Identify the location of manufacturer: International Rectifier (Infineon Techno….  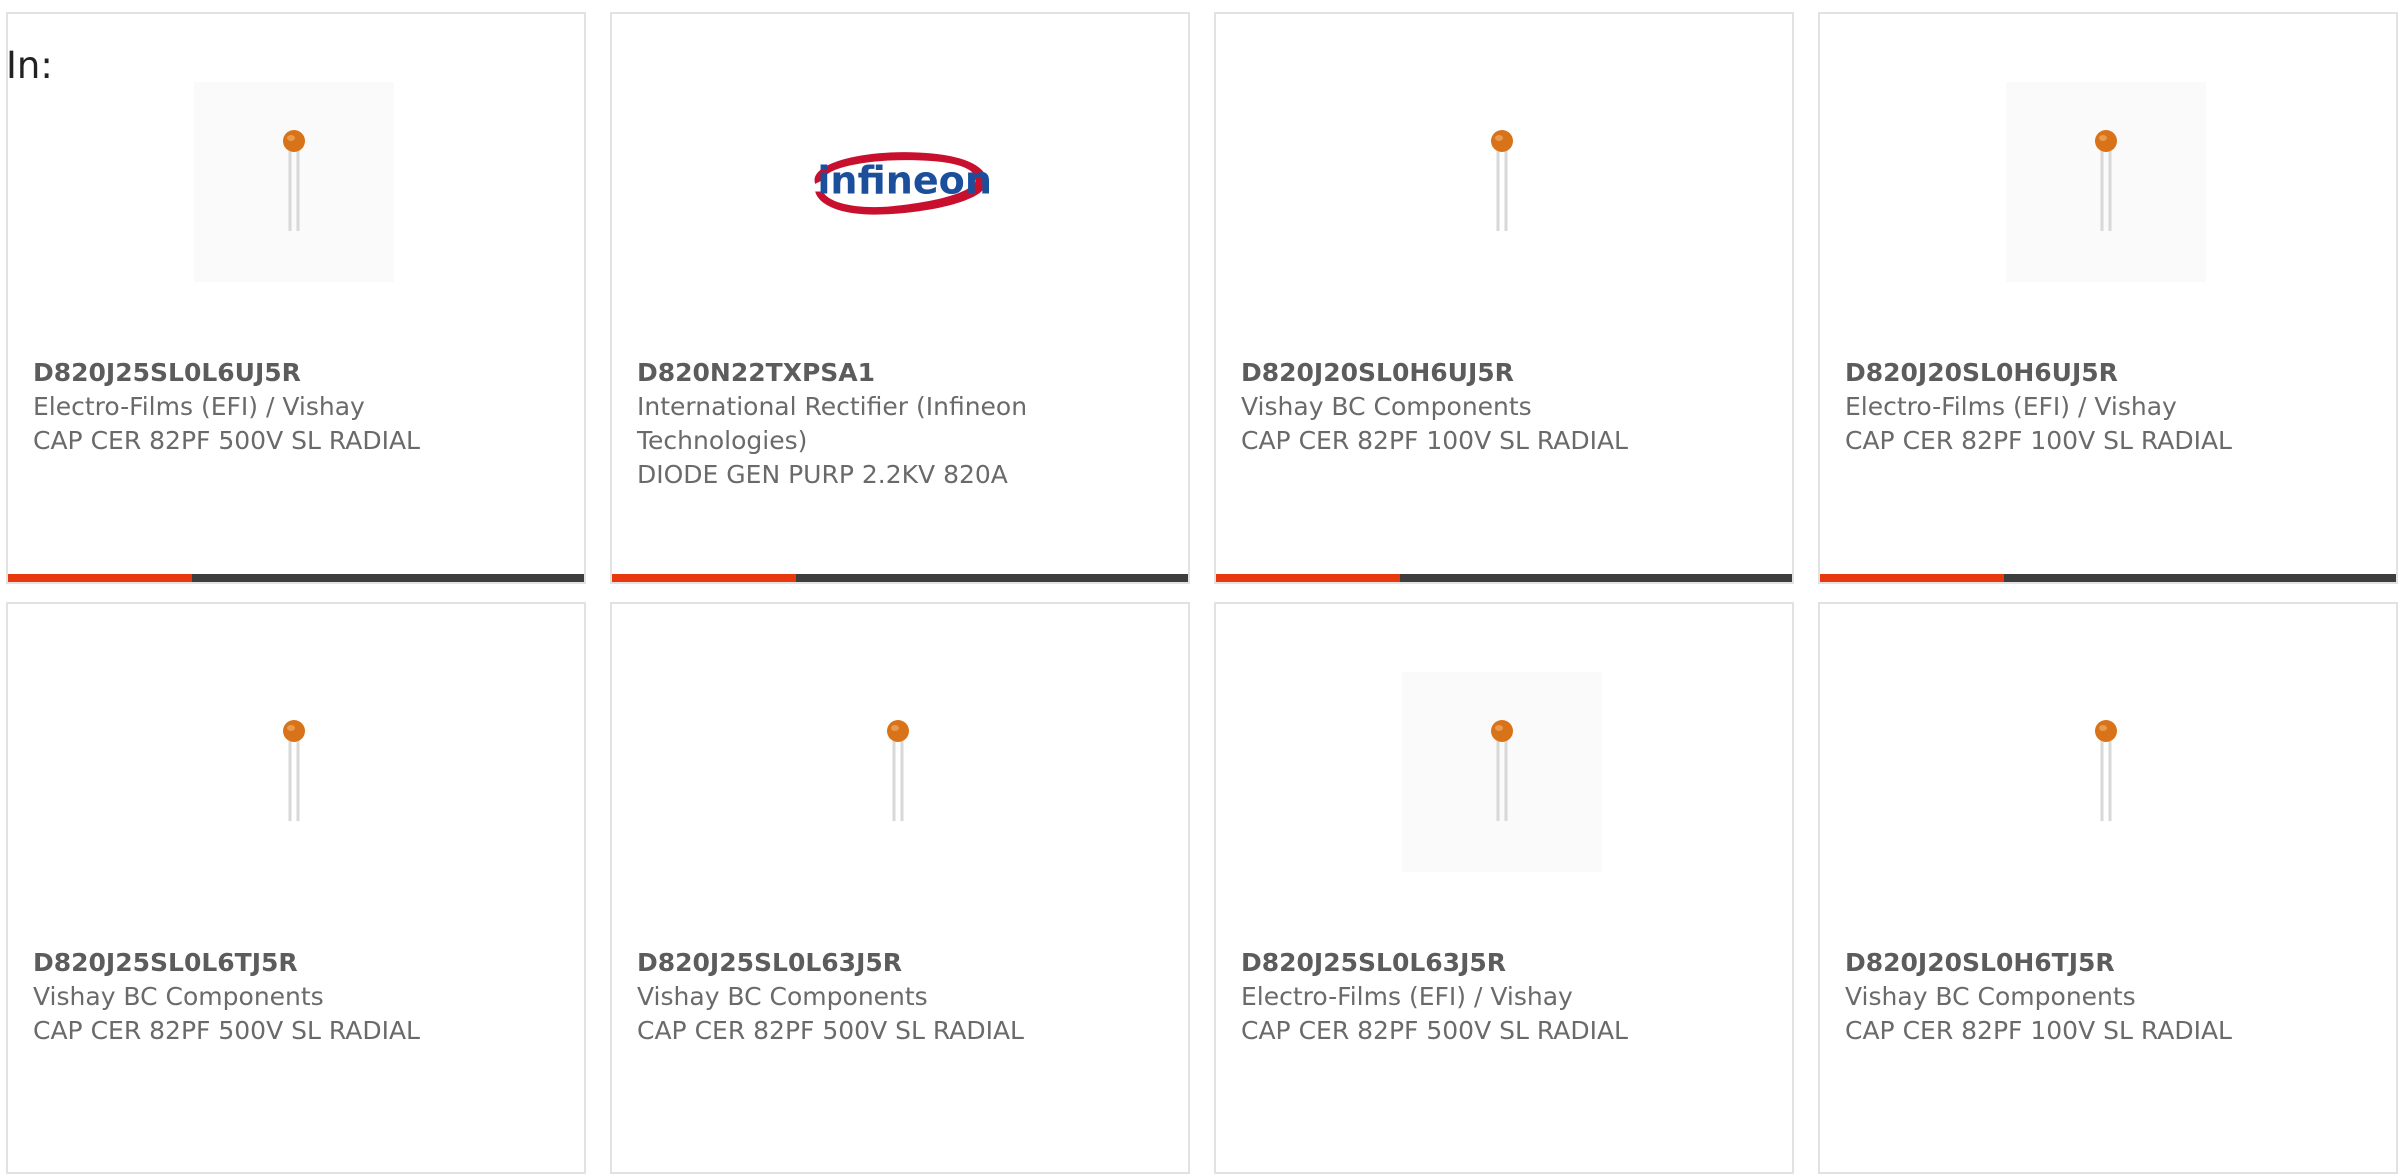
(832, 423).